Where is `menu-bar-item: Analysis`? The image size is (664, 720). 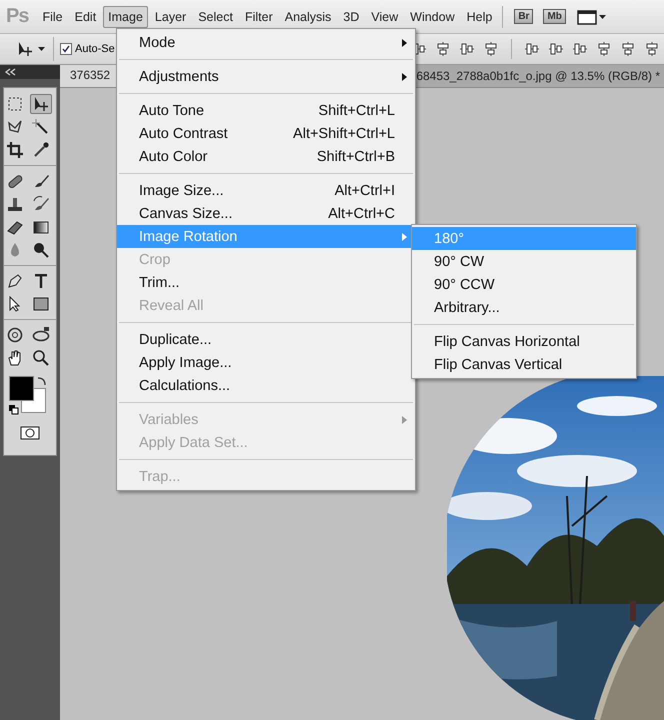 menu-bar-item: Analysis is located at coordinates (308, 17).